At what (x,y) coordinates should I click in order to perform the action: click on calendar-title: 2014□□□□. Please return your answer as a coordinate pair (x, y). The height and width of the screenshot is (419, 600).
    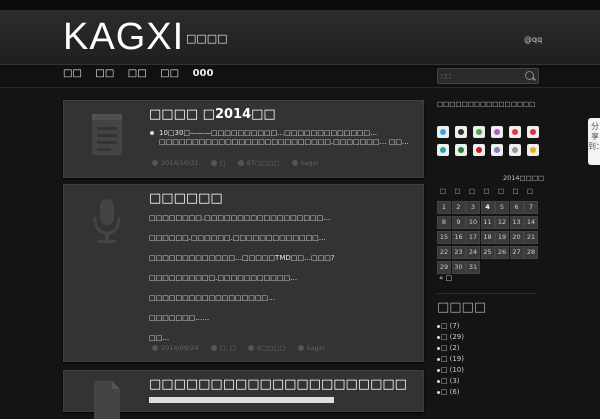
    Looking at the image, I should click on (524, 178).